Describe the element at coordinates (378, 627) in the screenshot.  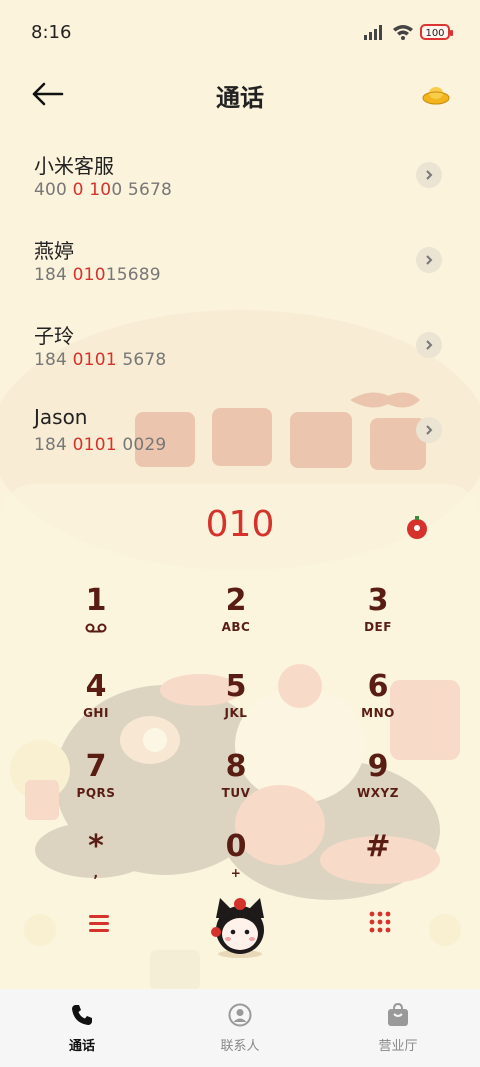
I see `key-letters: DEF` at that location.